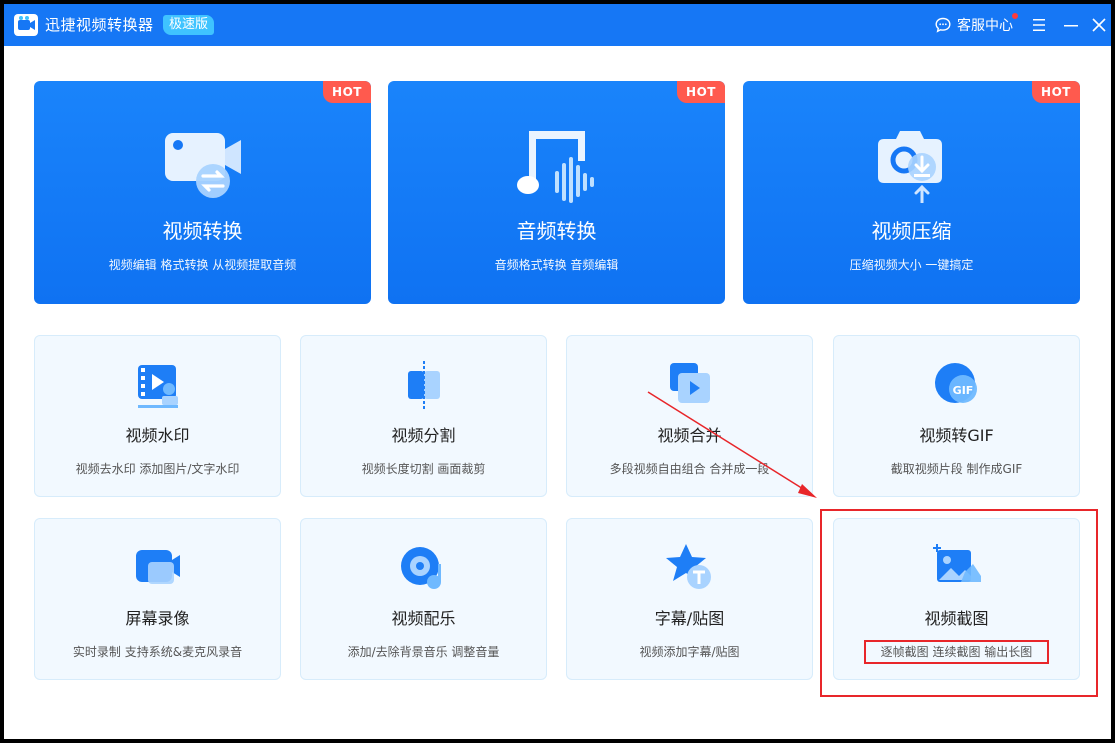  I want to click on tool-card-video-screenshot: 视频截图 逐帧截图 连续截图 输出长图, so click(956, 599).